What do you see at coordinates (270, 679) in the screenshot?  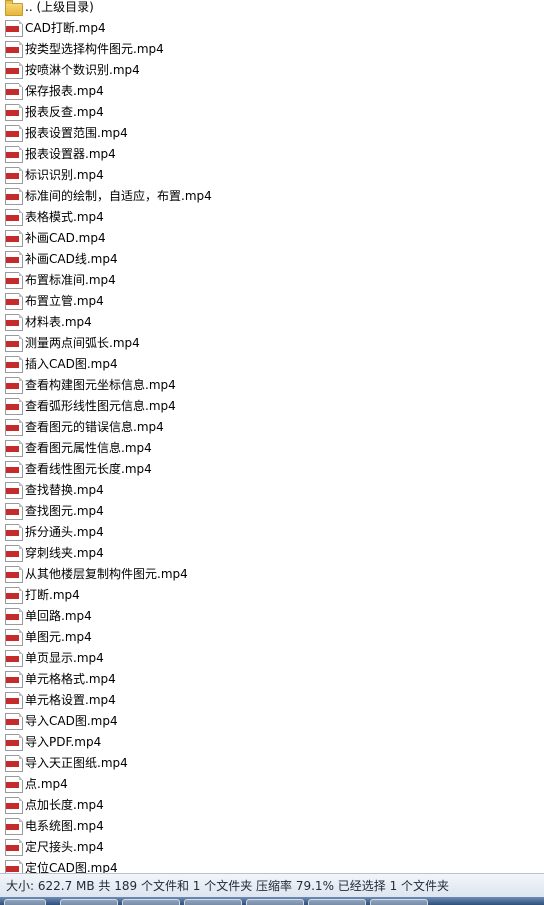 I see `file-list-item: 单元格格式.mp4` at bounding box center [270, 679].